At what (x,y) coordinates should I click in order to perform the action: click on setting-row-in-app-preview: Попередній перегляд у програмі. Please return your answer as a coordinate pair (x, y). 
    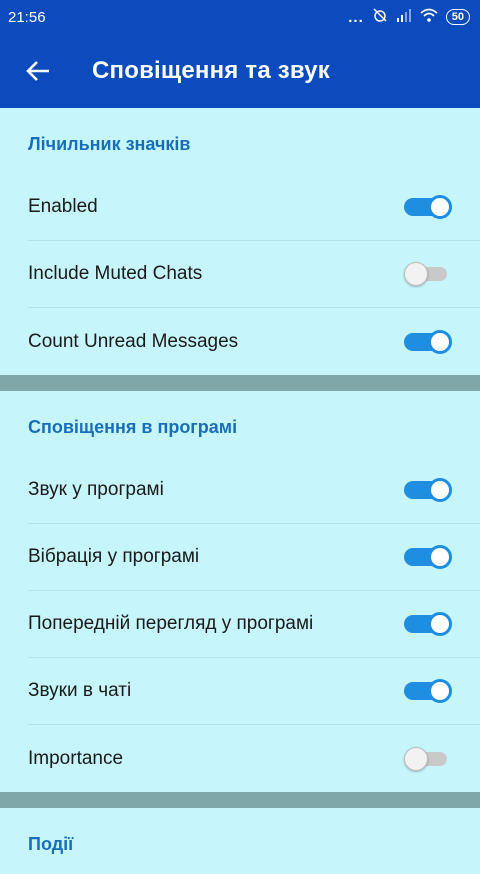
    Looking at the image, I should click on (254, 624).